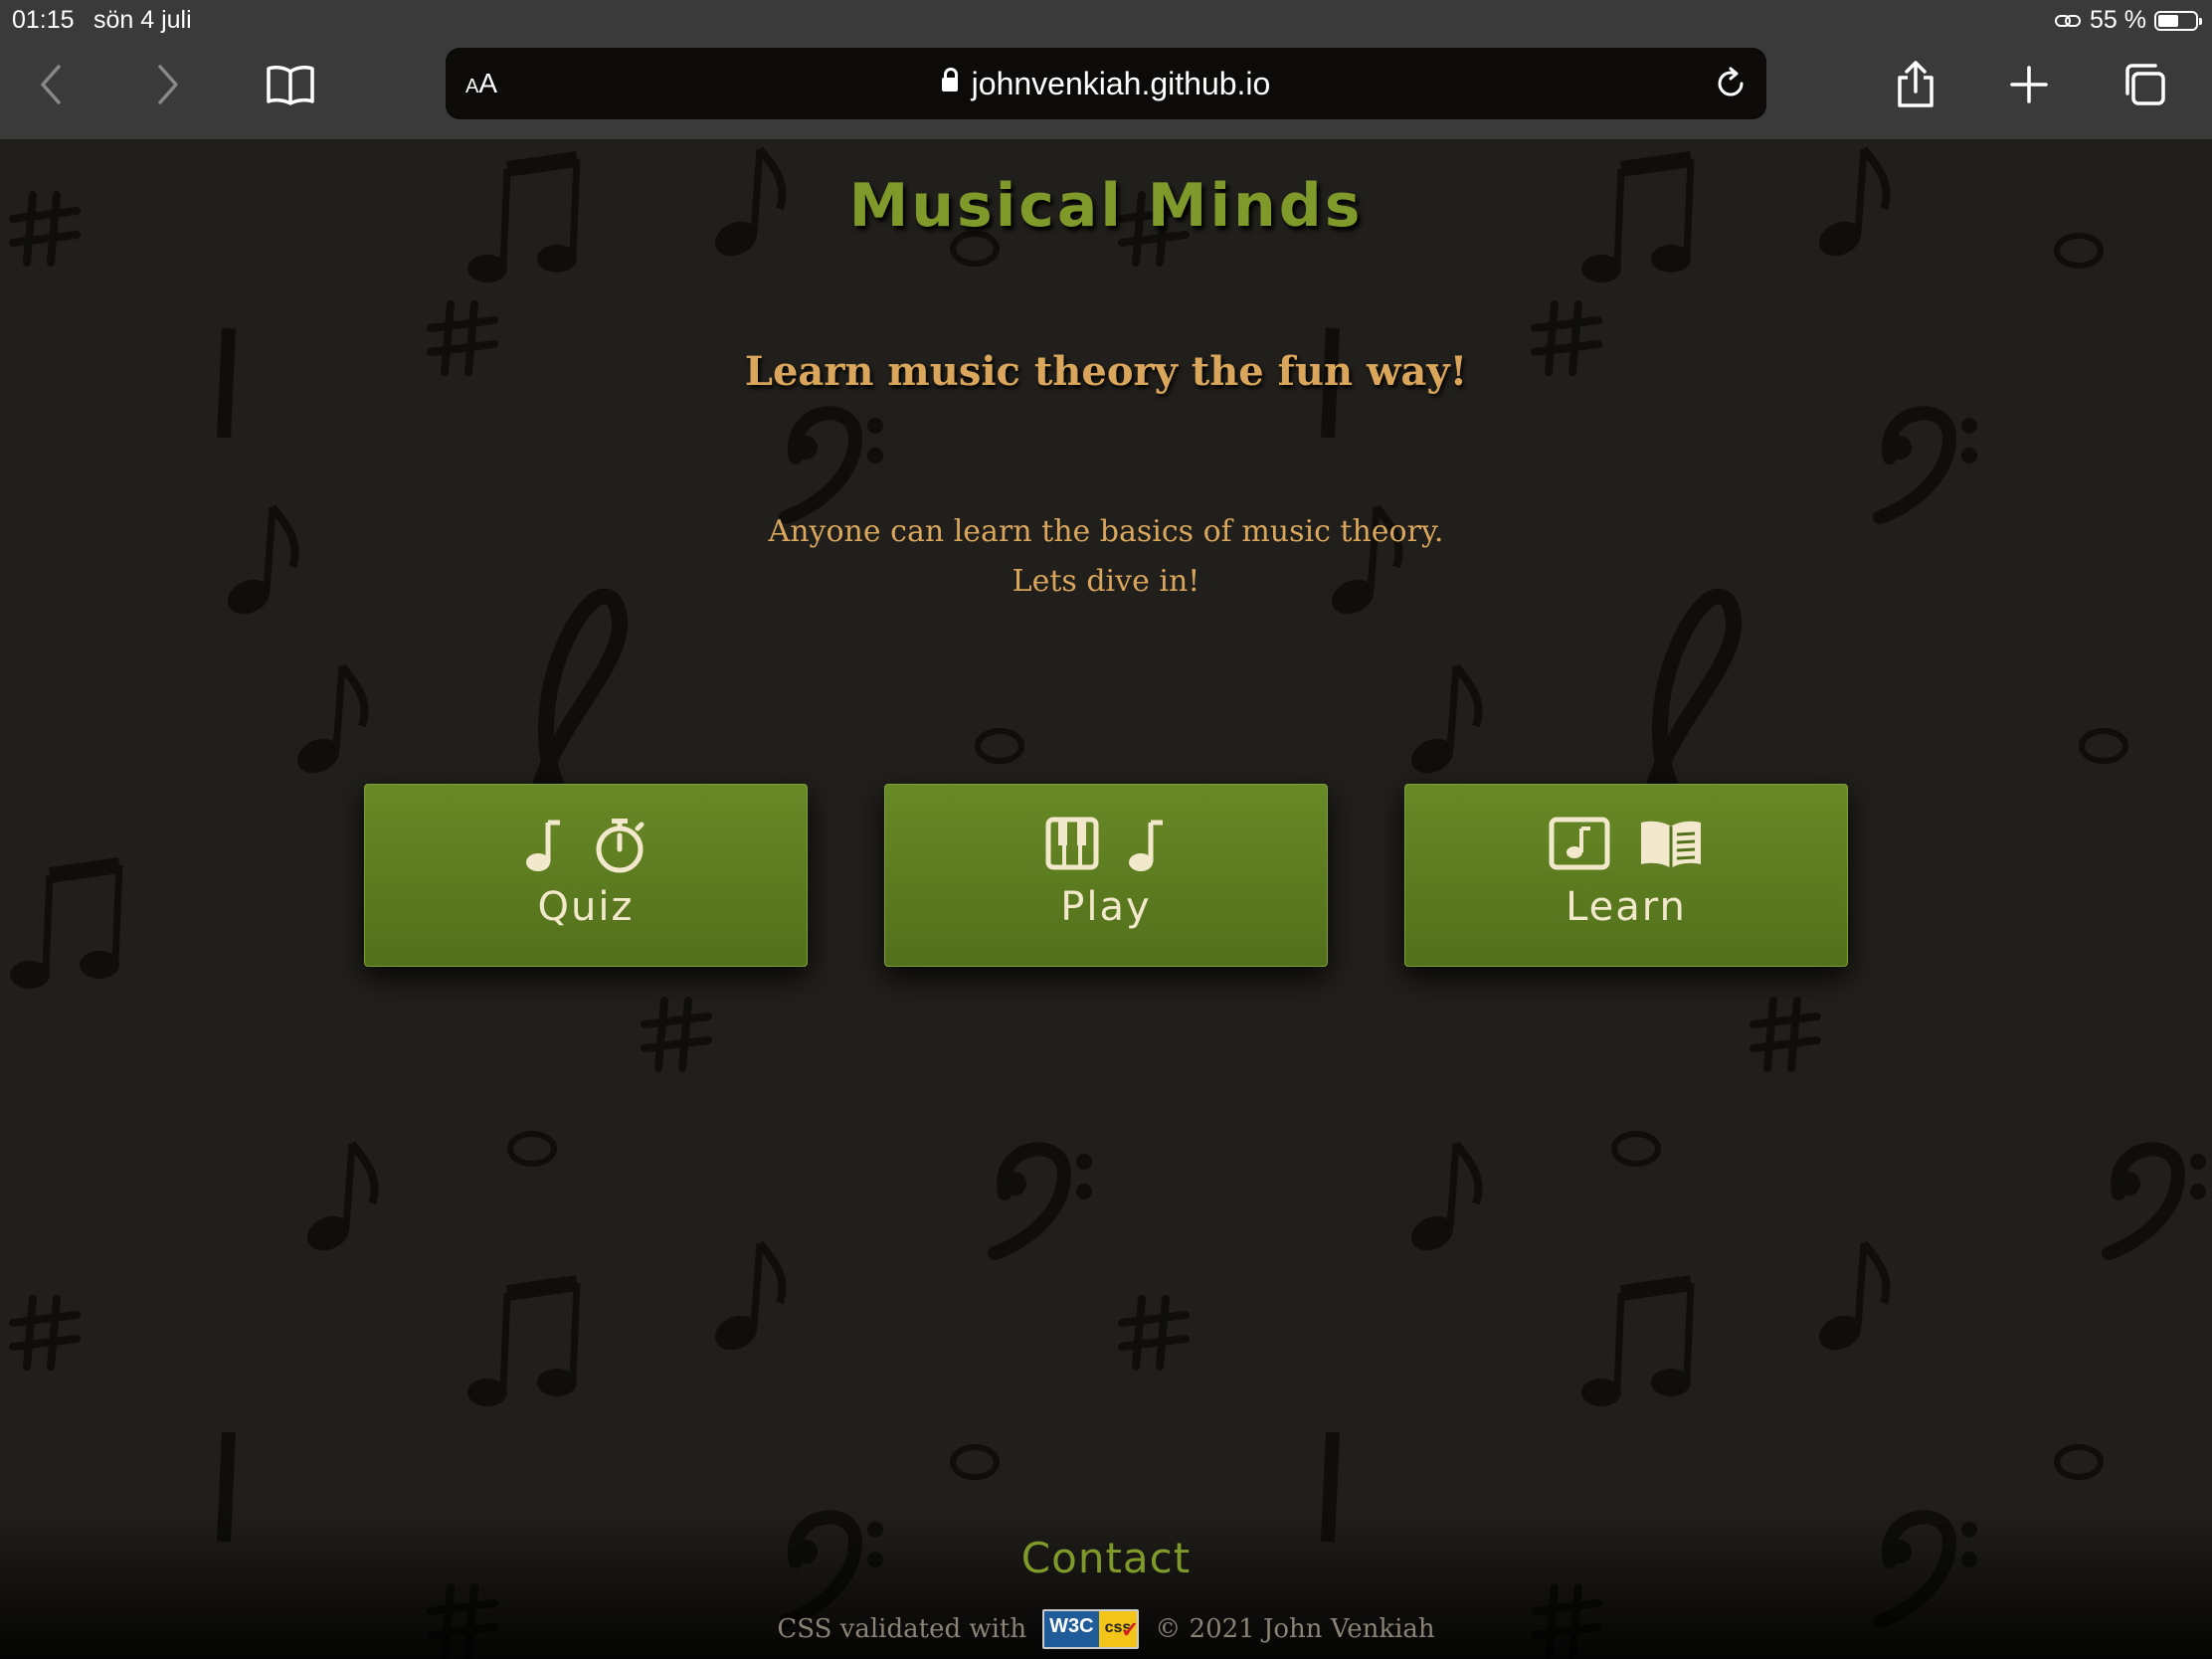  Describe the element at coordinates (1106, 581) in the screenshot. I see `intro-line-2: Lets dive in!` at that location.